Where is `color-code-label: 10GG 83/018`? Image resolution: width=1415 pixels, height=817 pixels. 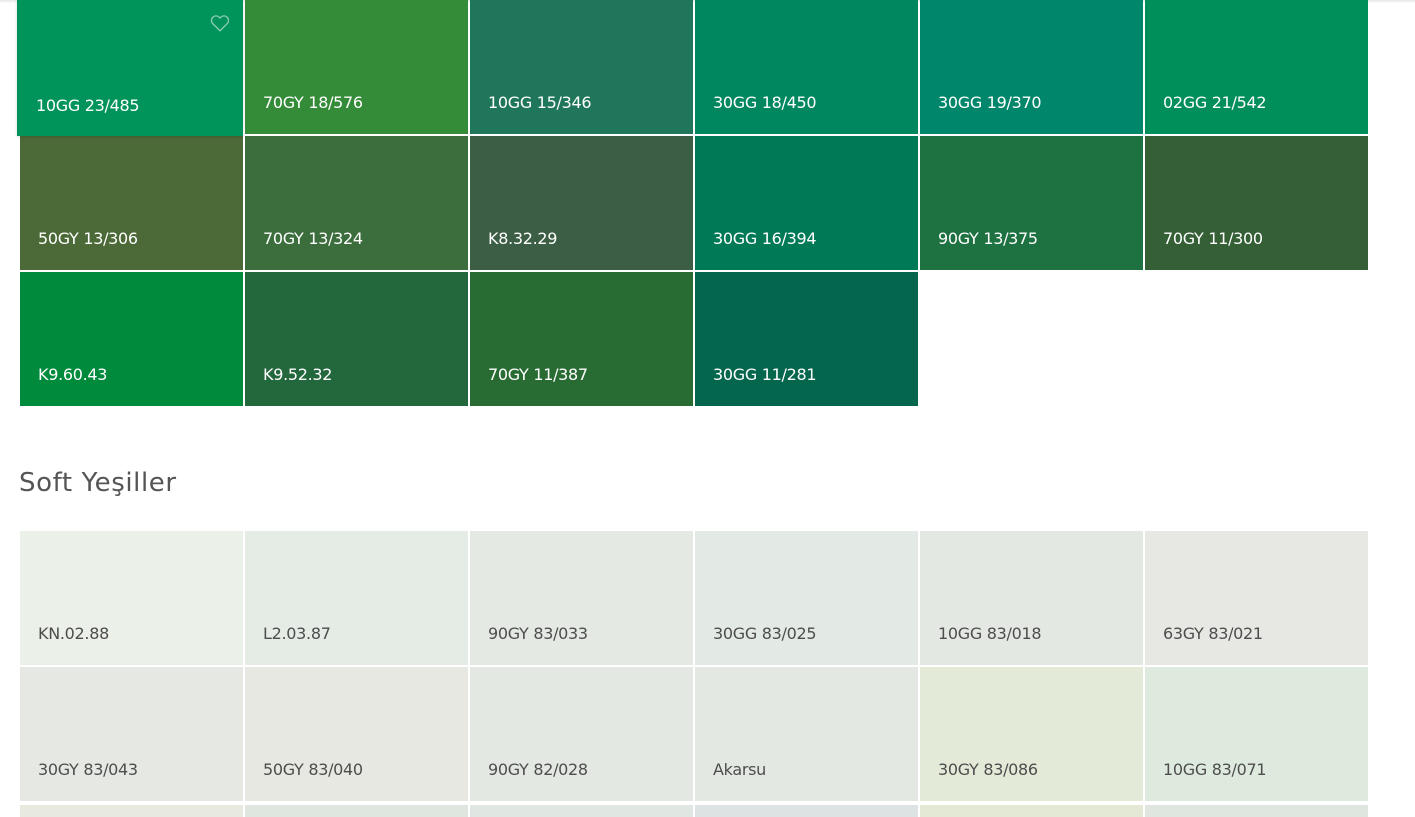
color-code-label: 10GG 83/018 is located at coordinates (990, 633).